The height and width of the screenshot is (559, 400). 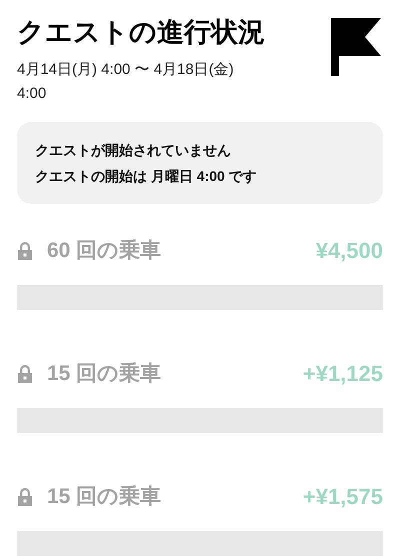 What do you see at coordinates (342, 374) in the screenshot?
I see `tier-reward: +¥1,125` at bounding box center [342, 374].